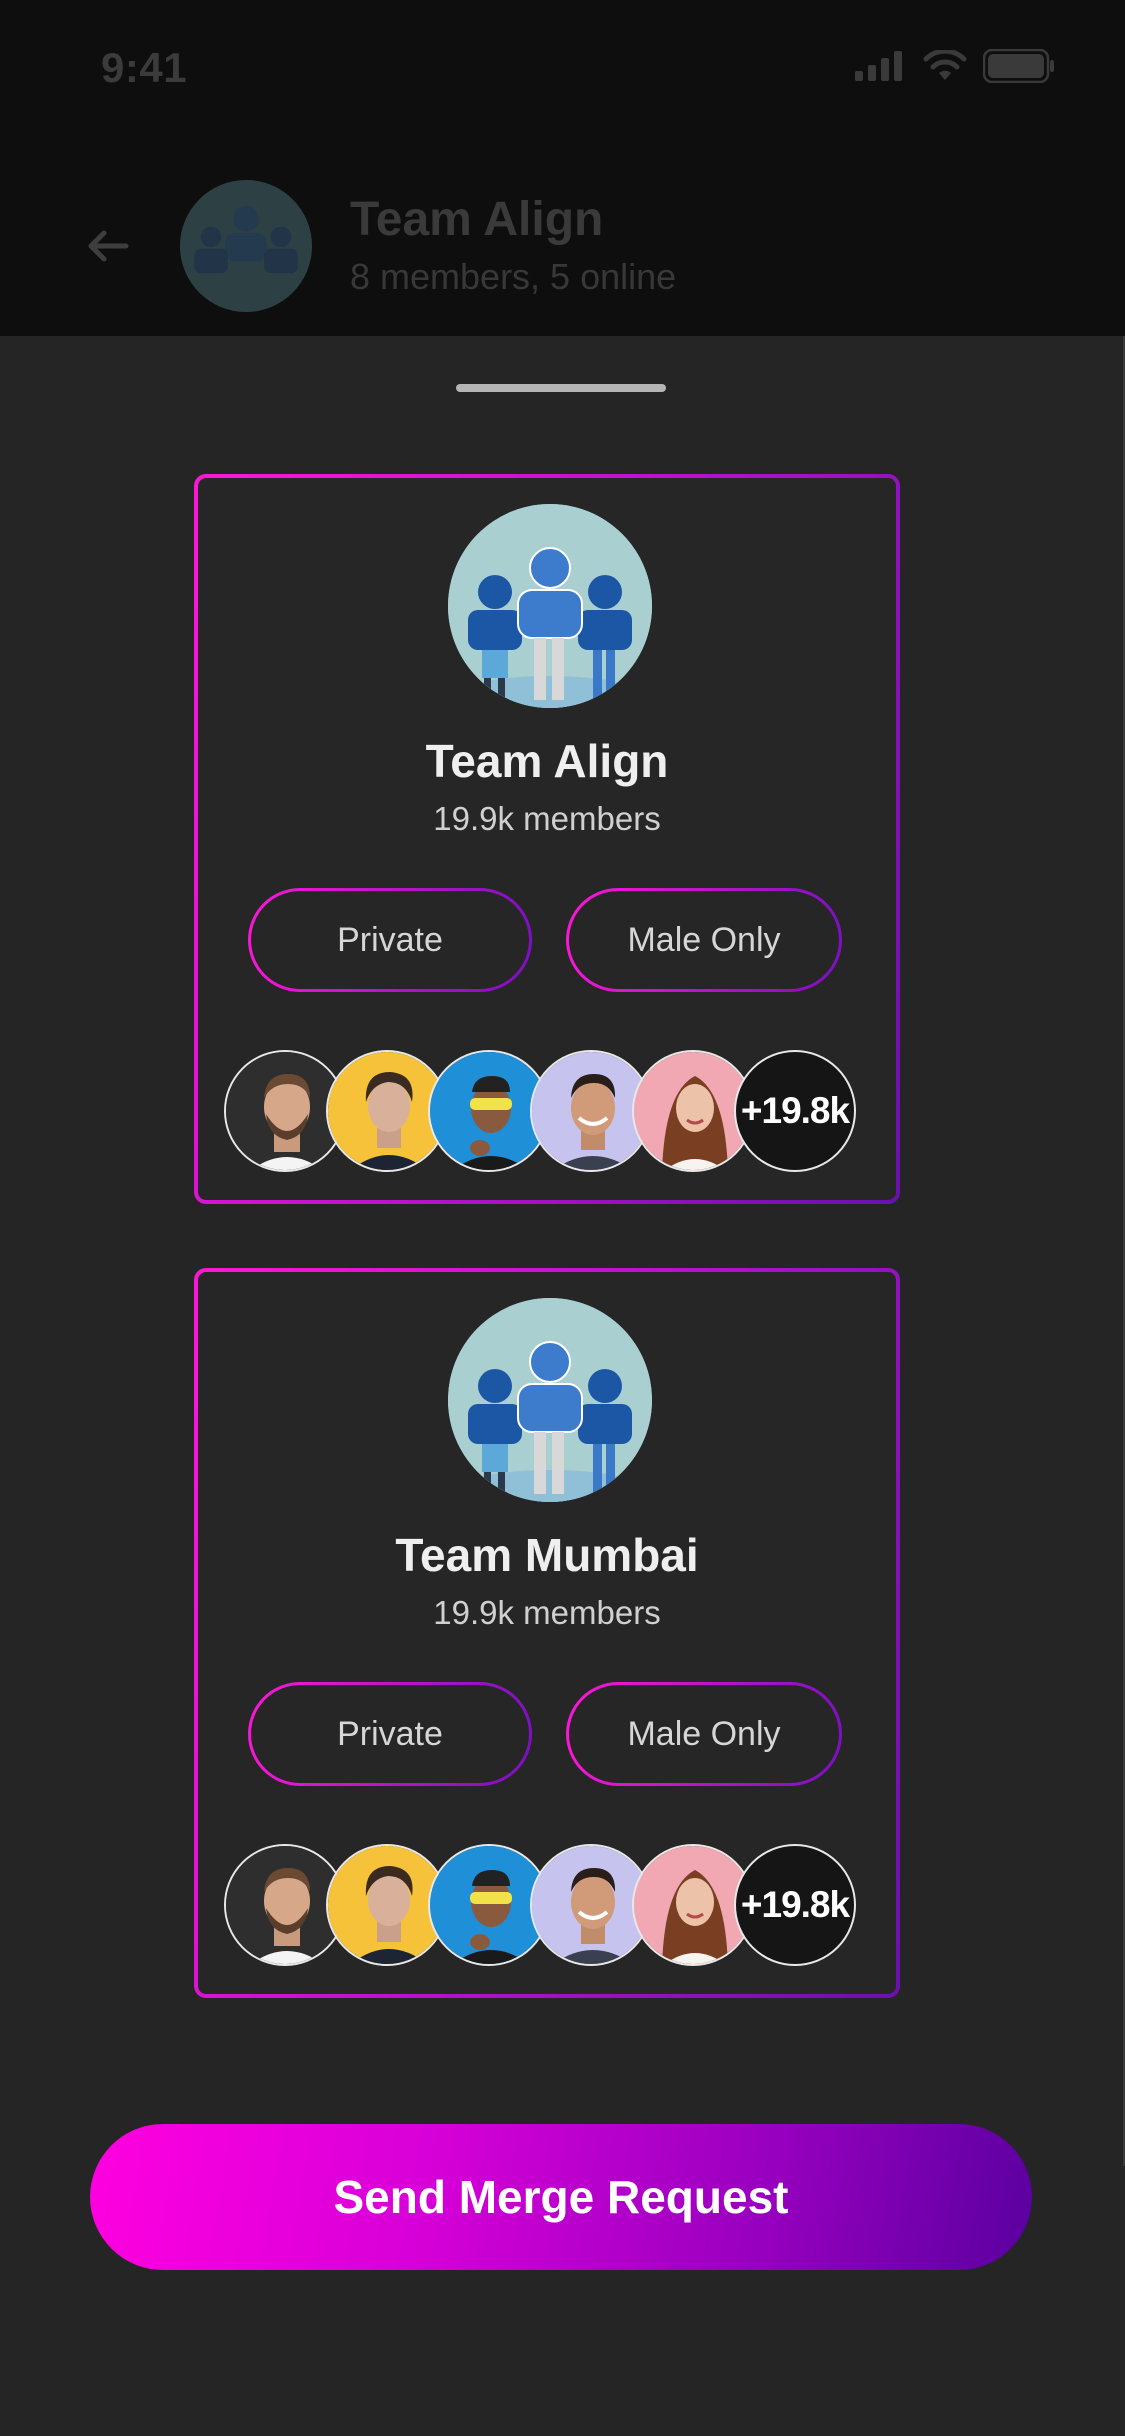  What do you see at coordinates (881, 68) in the screenshot?
I see `signal-icon` at bounding box center [881, 68].